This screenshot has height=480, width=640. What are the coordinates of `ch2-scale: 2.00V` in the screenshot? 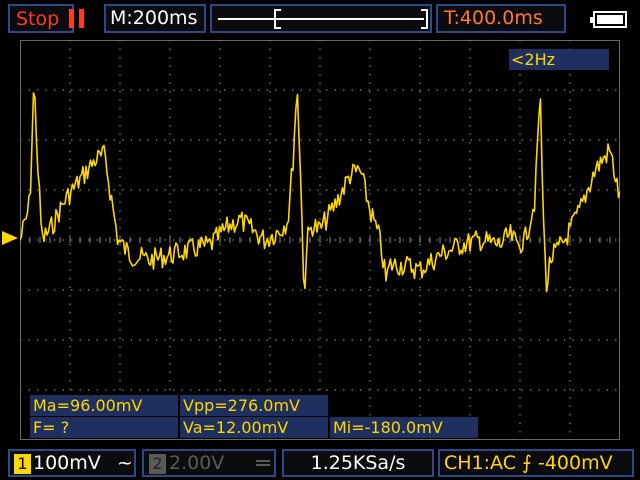 It's located at (197, 463).